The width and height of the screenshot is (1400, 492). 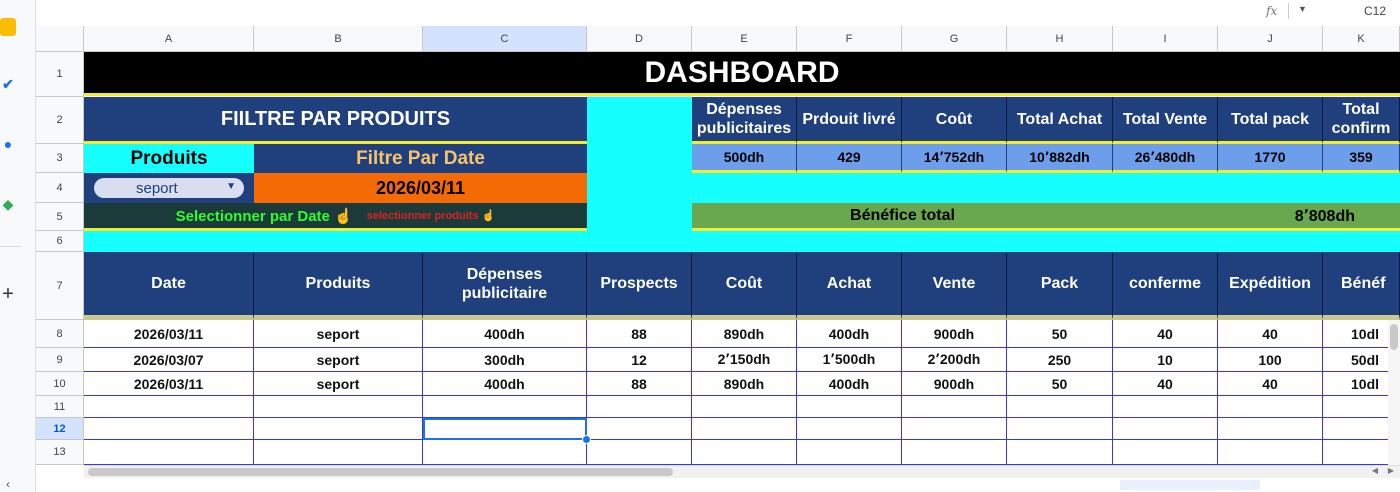 I want to click on row-header-9: 9, so click(x=60, y=360).